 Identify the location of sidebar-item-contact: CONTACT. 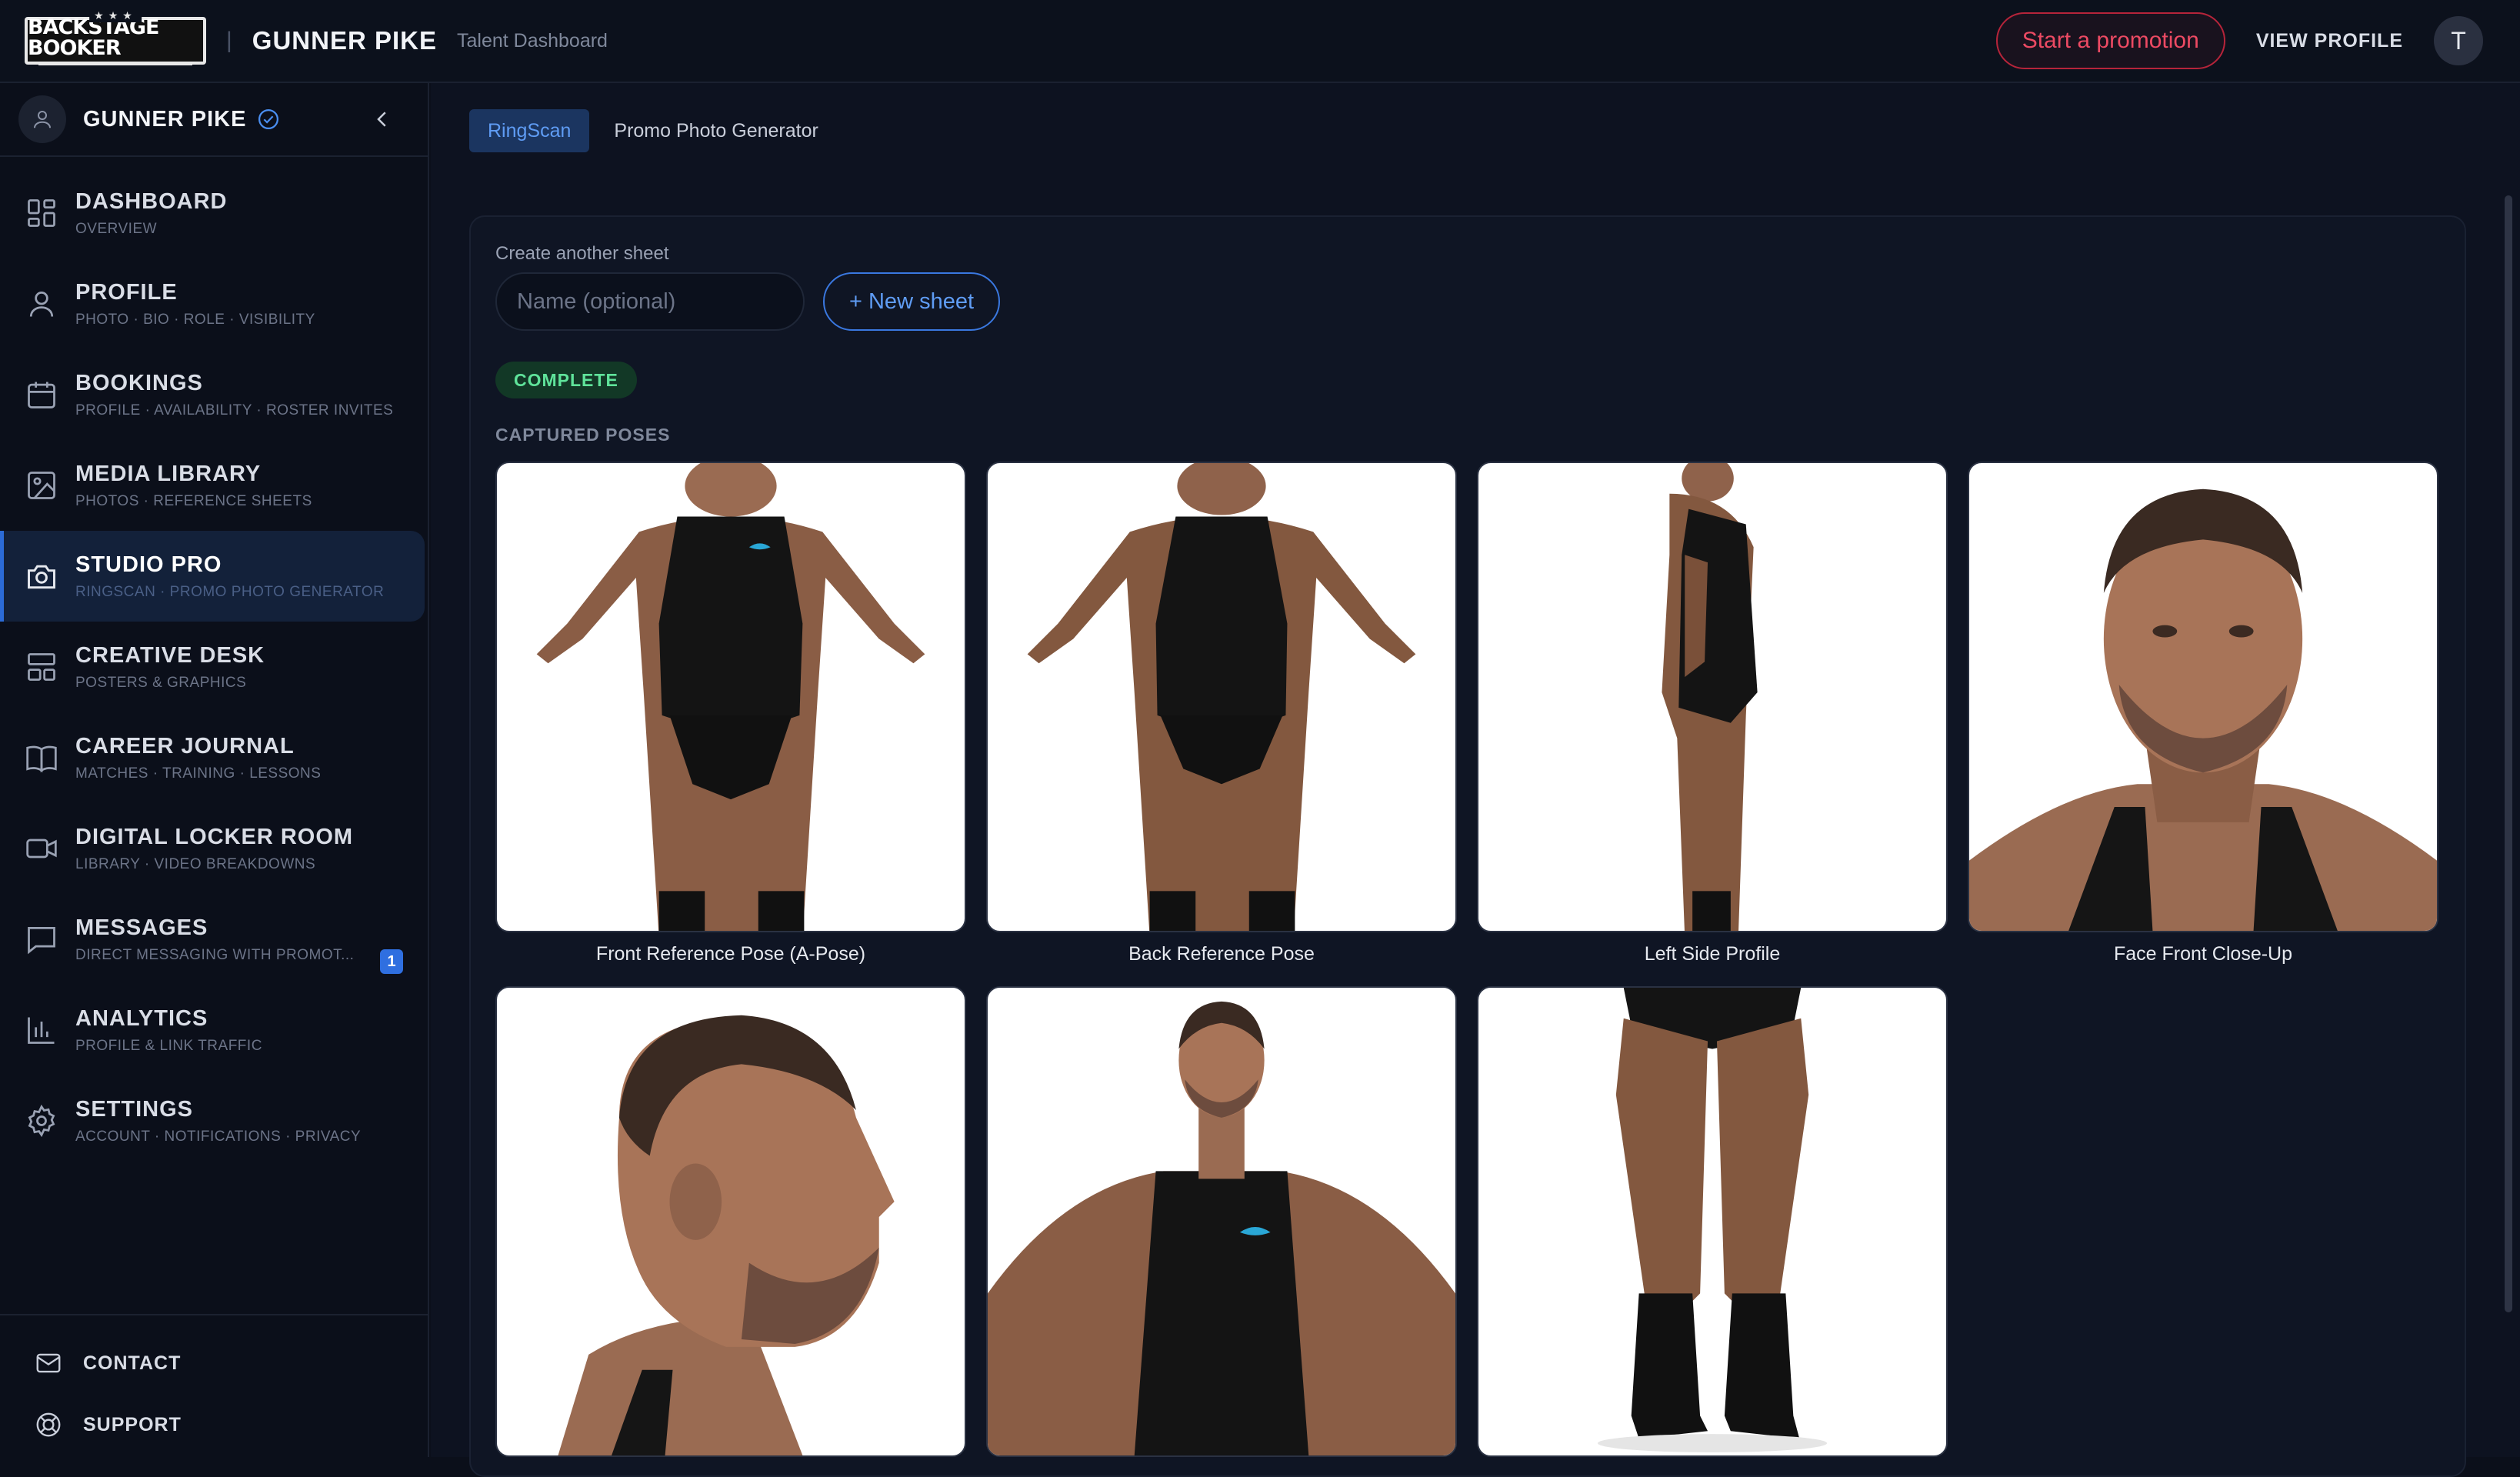
(214, 1363).